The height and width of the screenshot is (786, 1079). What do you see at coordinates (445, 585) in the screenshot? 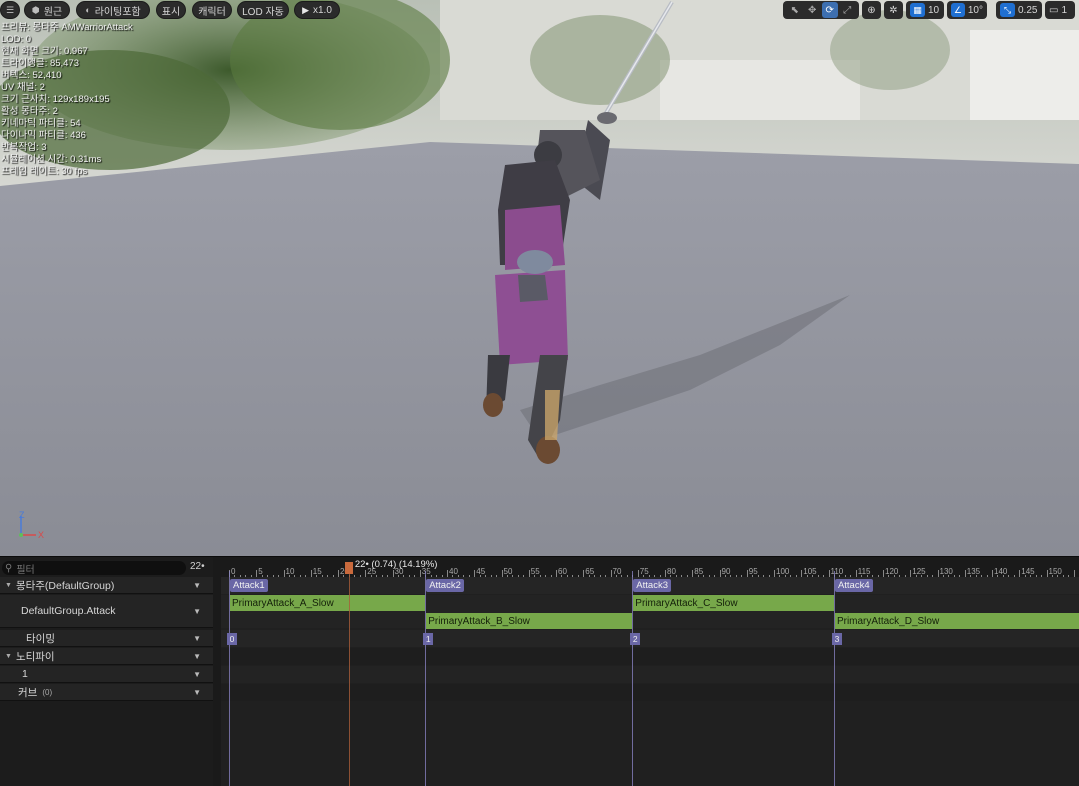
I see `section-marker: Attack2` at bounding box center [445, 585].